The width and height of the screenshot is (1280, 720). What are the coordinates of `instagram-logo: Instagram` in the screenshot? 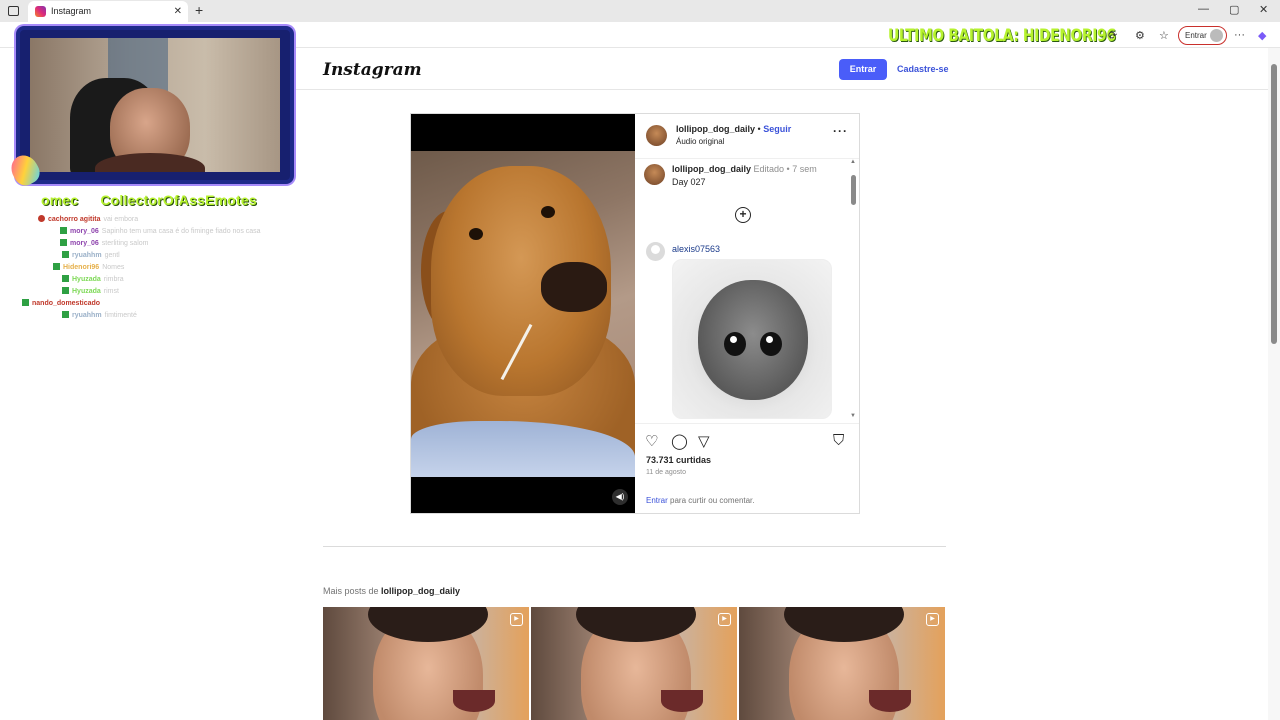 It's located at (372, 70).